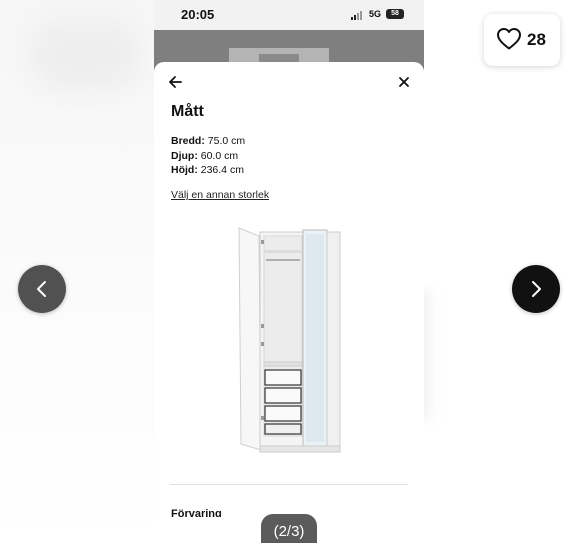 The image size is (575, 550). What do you see at coordinates (522, 40) in the screenshot?
I see `favorite-button: 28` at bounding box center [522, 40].